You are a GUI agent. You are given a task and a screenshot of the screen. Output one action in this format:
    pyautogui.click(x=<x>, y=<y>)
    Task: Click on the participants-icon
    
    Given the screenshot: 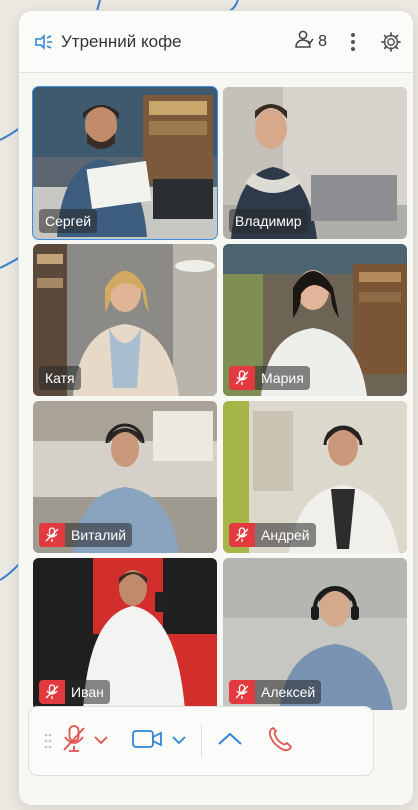 What is the action you would take?
    pyautogui.click(x=304, y=41)
    